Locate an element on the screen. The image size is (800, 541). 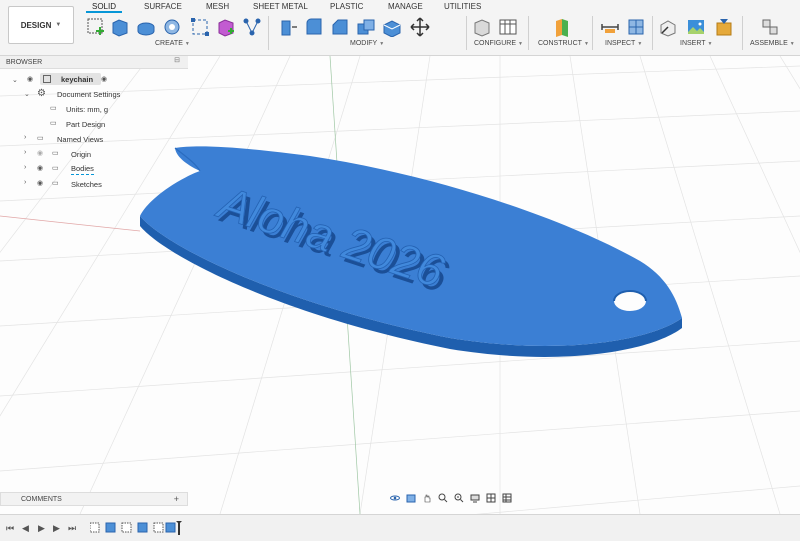
insert-image-icon is located at coordinates (696, 27).